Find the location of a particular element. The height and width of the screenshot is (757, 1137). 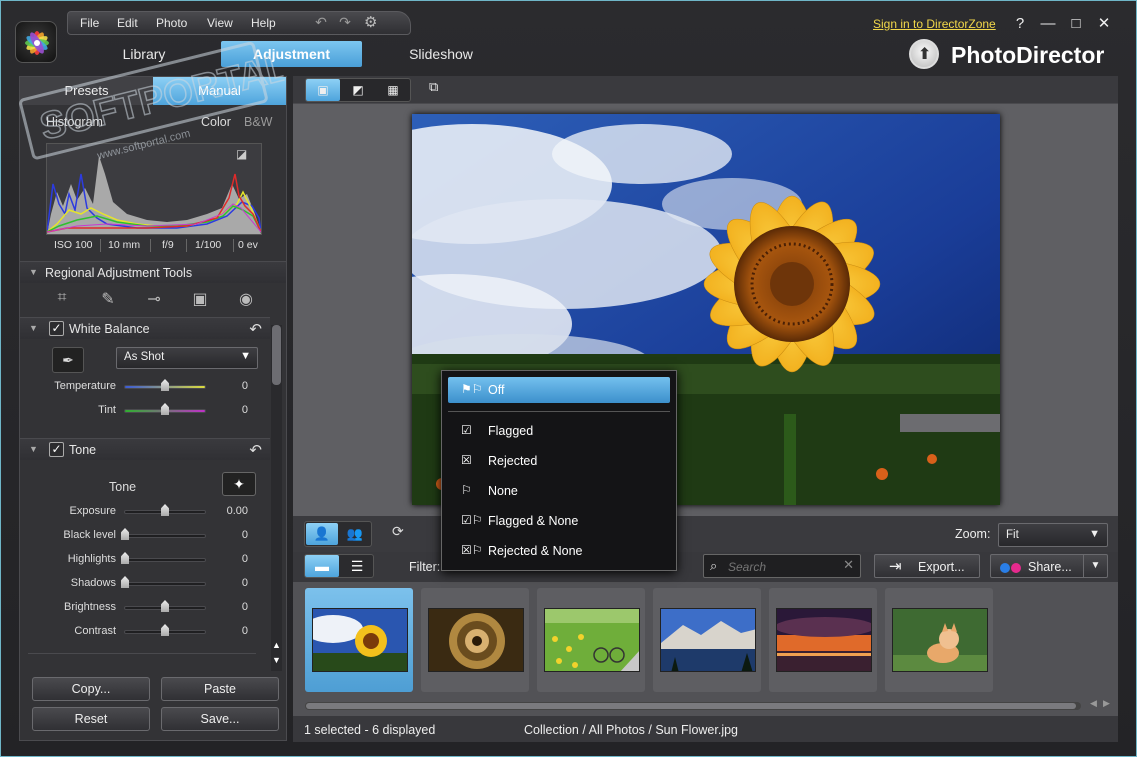

menu-edit: Edit is located at coordinates (127, 23).